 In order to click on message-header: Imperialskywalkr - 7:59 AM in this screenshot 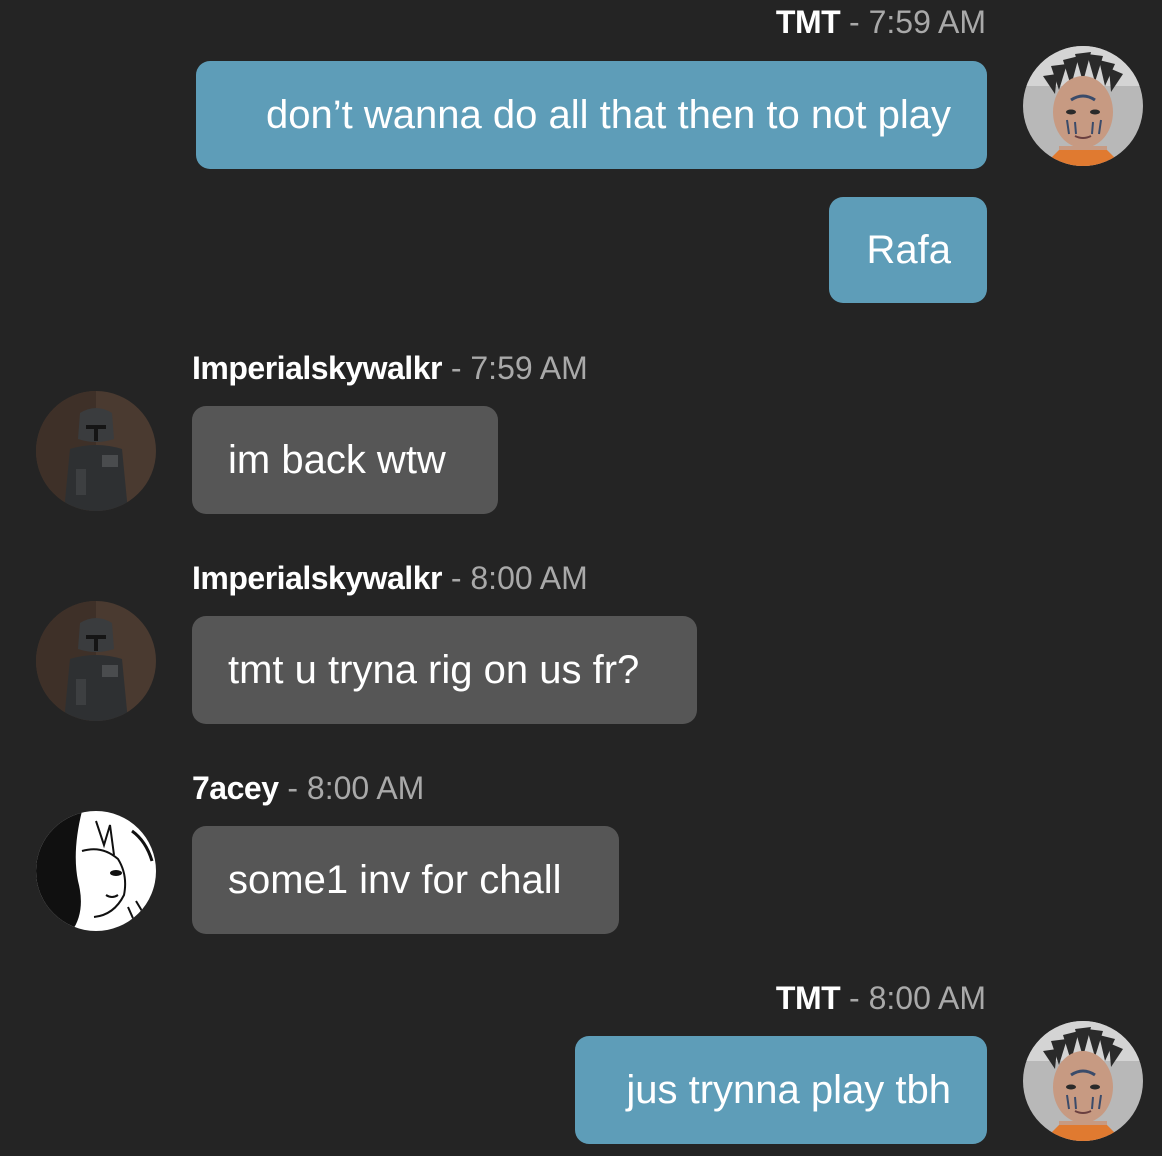, I will do `click(390, 368)`.